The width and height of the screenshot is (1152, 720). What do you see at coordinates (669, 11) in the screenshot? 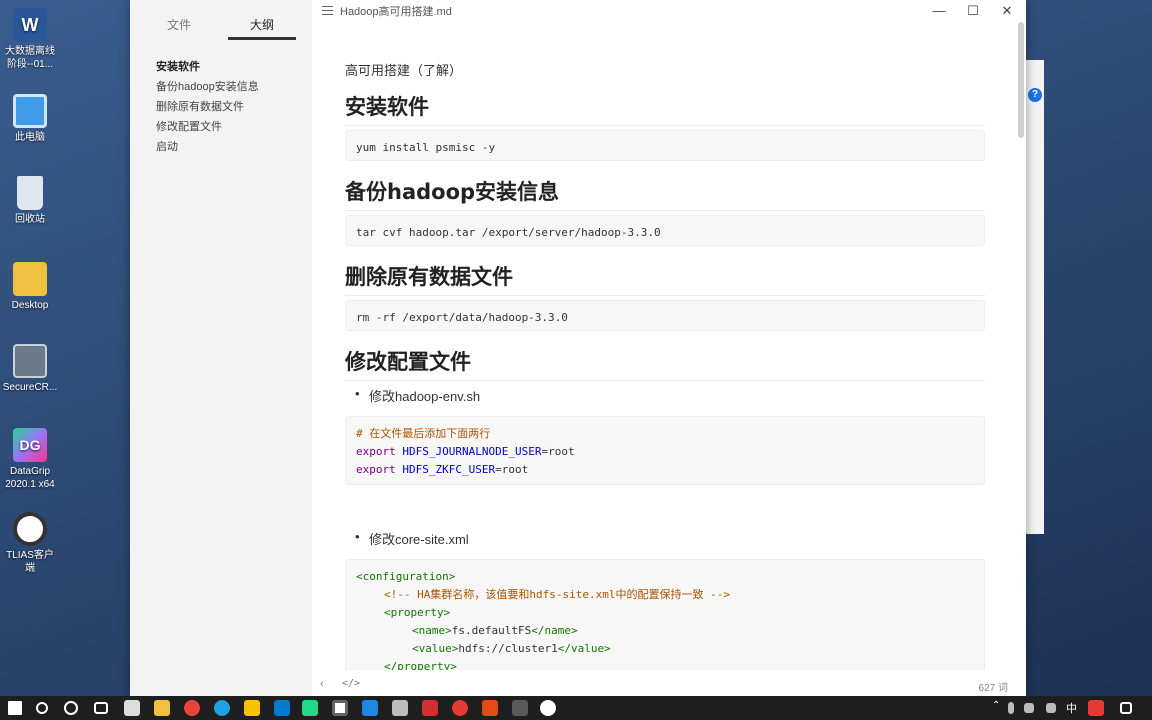
I see `title-bar: Hadoop高可用搭建.md — ☐ ✕` at bounding box center [669, 11].